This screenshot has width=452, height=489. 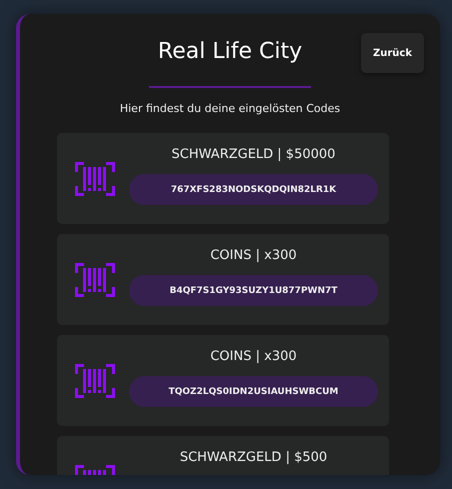 What do you see at coordinates (230, 52) in the screenshot?
I see `panel-title: Real Life City` at bounding box center [230, 52].